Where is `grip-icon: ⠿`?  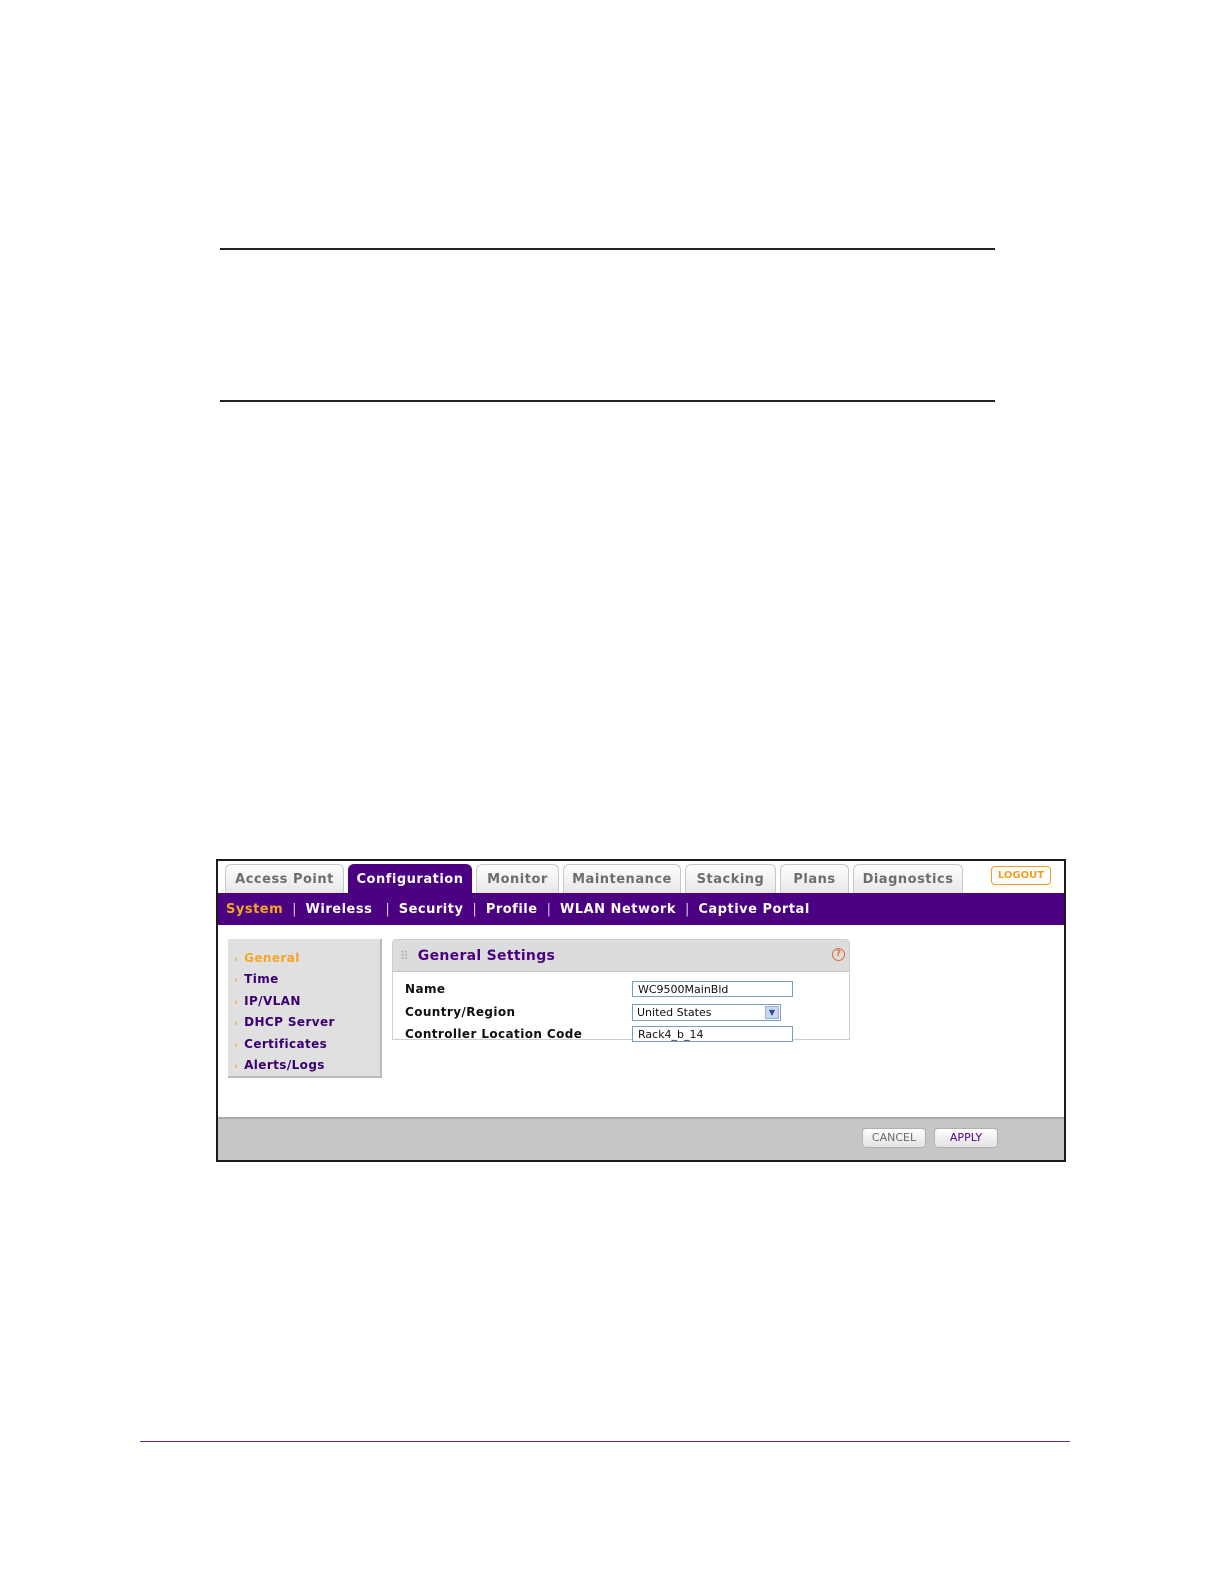 grip-icon: ⠿ is located at coordinates (404, 955).